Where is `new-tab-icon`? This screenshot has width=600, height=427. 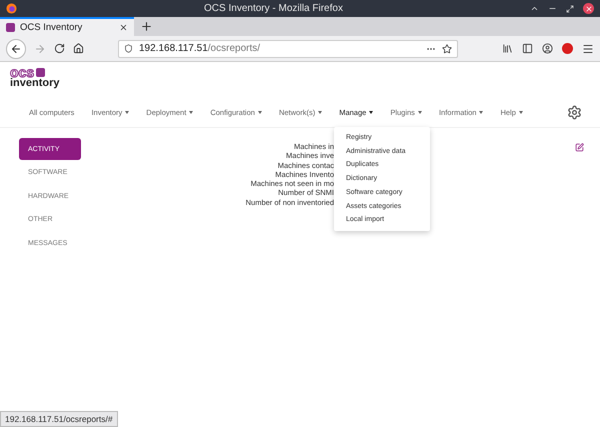 new-tab-icon is located at coordinates (146, 26).